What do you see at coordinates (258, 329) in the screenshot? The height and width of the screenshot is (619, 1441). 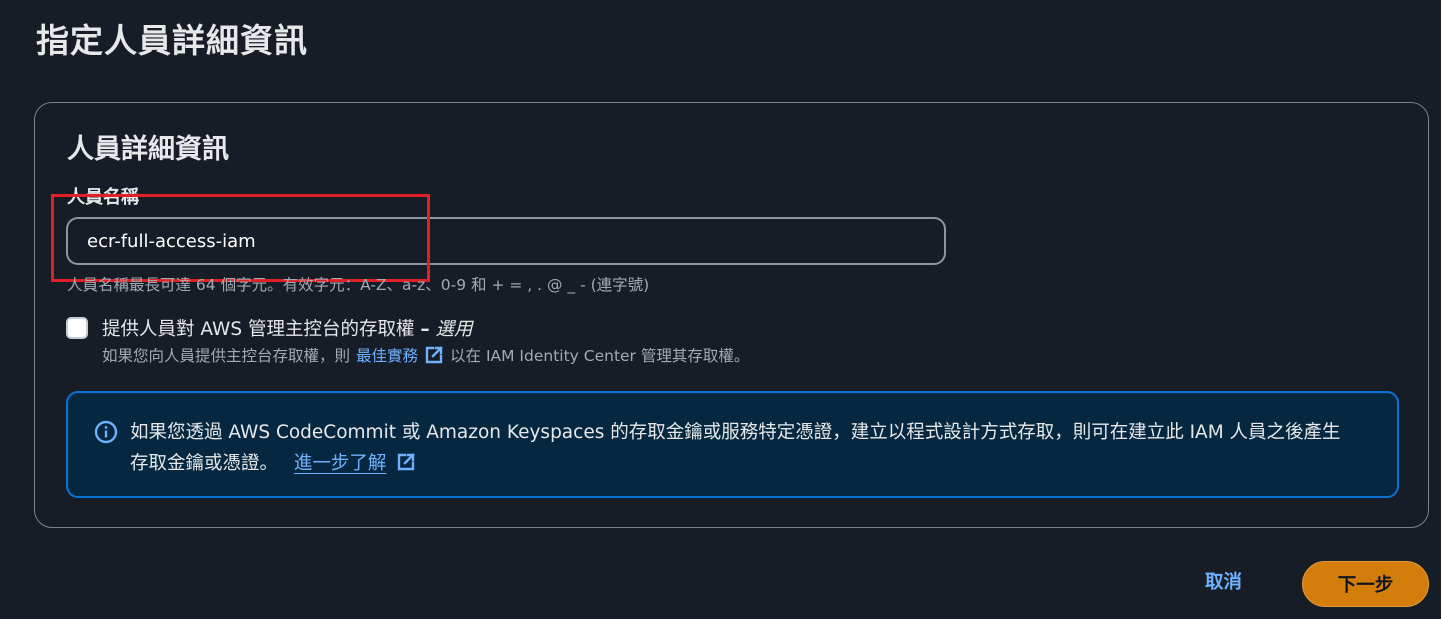 I see `console-access-label-text: 提供人員對 AWS 管理主控台的存取權` at bounding box center [258, 329].